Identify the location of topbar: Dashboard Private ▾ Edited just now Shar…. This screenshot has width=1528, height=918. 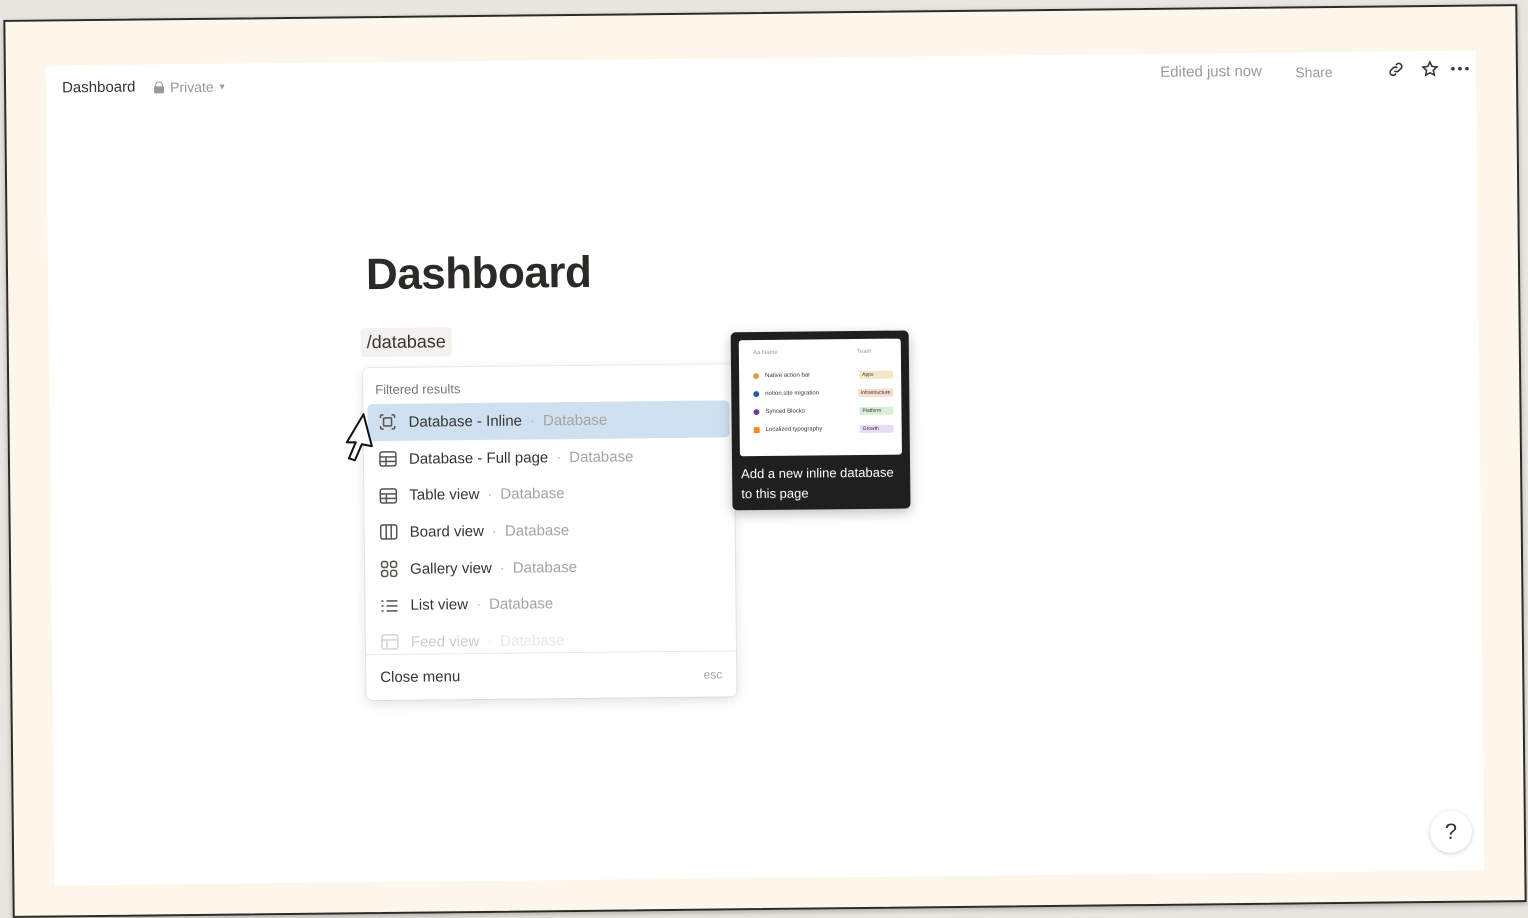
(761, 78).